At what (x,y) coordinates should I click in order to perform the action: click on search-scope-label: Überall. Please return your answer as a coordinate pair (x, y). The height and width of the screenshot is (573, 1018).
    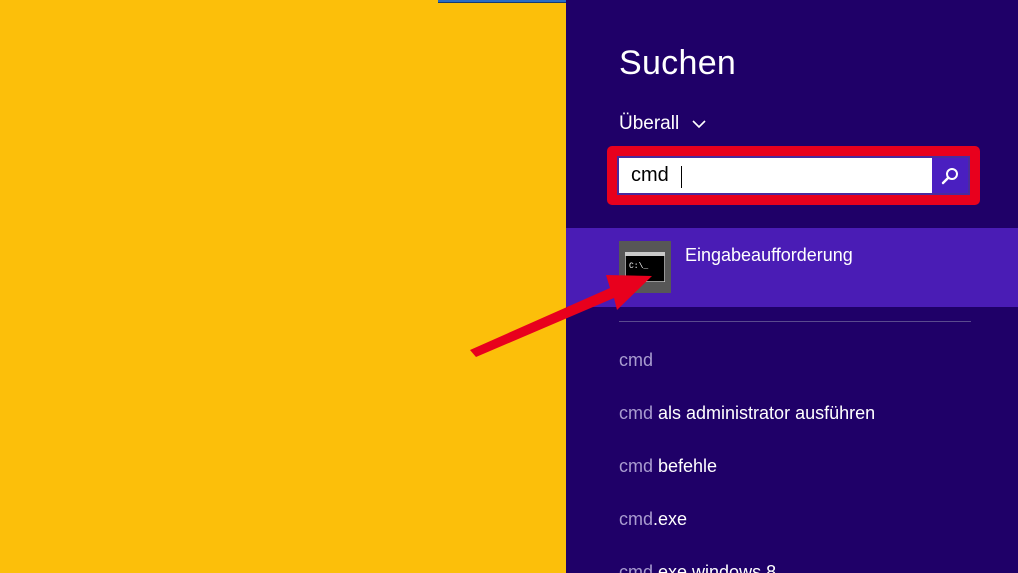
    Looking at the image, I should click on (649, 123).